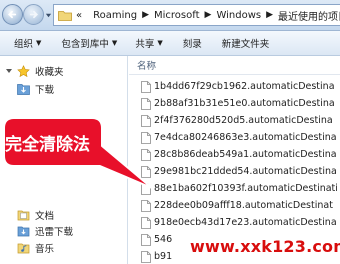 Image resolution: width=340 pixels, height=264 pixels. What do you see at coordinates (85, 44) in the screenshot?
I see `include-in-library-label: 包含到库中` at bounding box center [85, 44].